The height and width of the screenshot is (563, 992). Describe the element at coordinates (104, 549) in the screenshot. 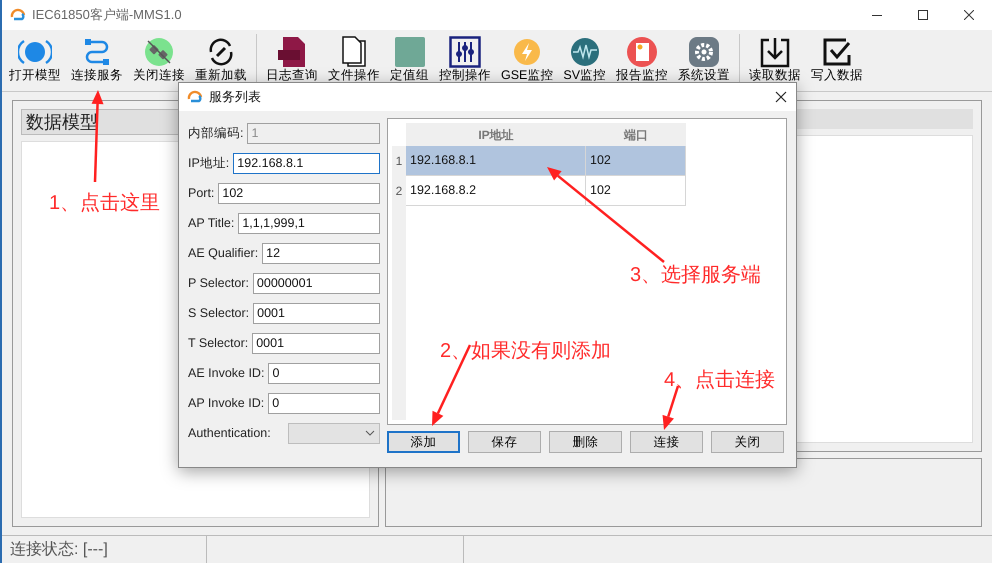

I see `connection-status: 连接状态: [---]` at that location.